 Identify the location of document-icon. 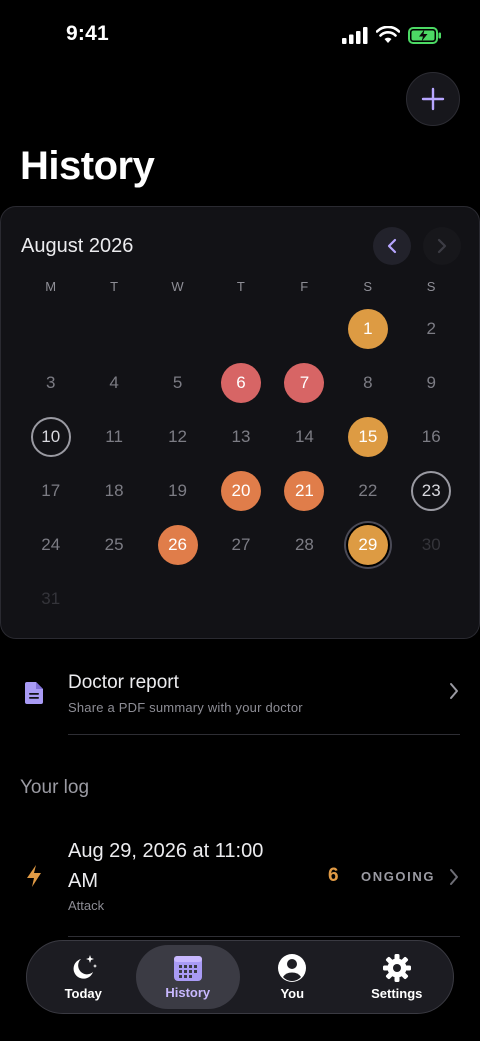
(34, 693).